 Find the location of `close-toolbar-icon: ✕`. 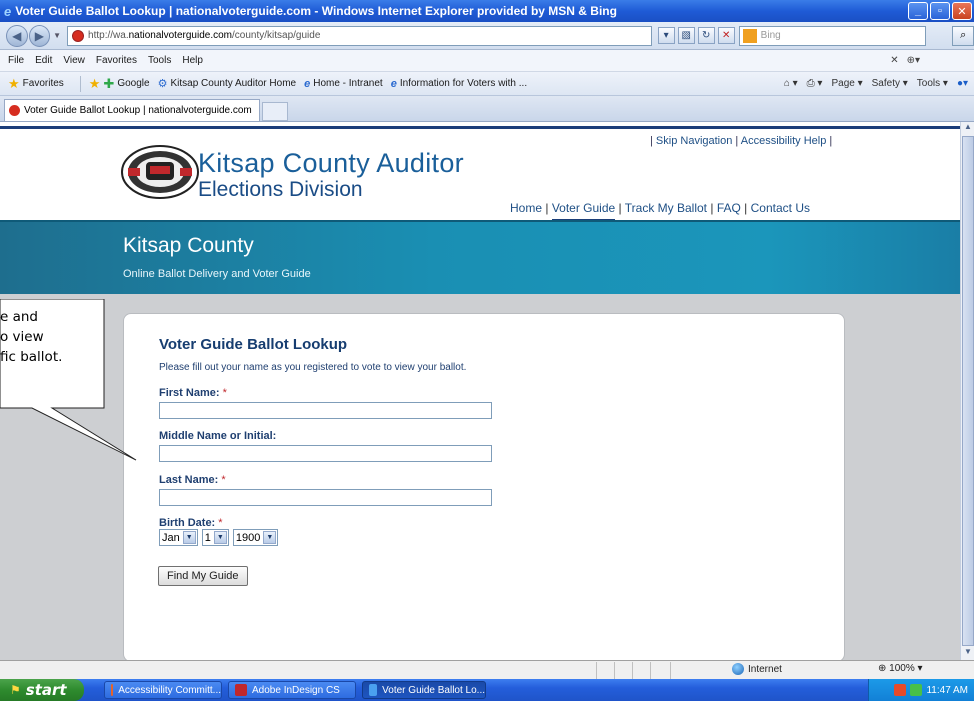

close-toolbar-icon: ✕ is located at coordinates (894, 60).